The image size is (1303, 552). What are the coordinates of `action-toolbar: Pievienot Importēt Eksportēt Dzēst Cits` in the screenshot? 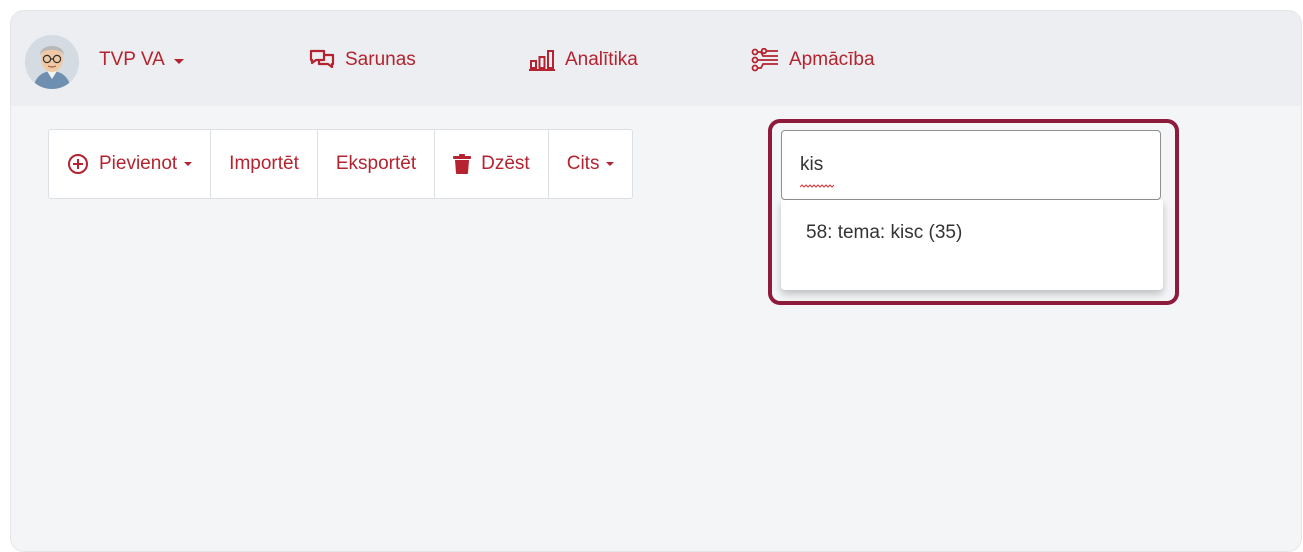 It's located at (341, 164).